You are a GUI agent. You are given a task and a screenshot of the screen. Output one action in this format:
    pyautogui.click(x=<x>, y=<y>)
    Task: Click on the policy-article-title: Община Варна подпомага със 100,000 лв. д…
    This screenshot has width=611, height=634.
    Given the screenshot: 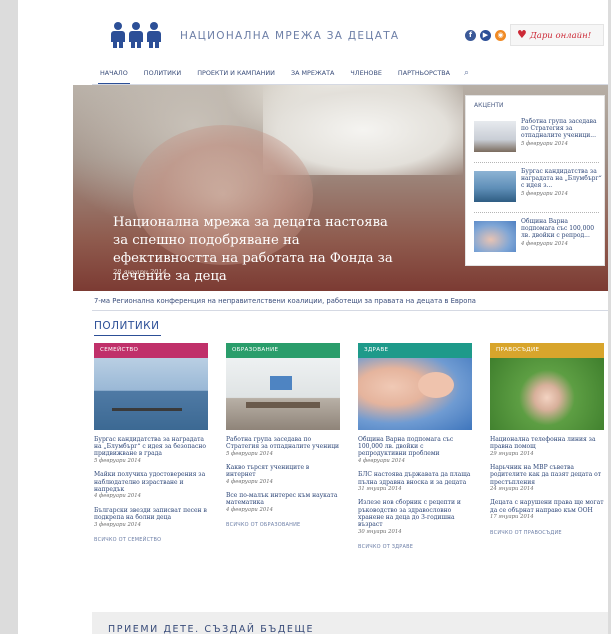 What is the action you would take?
    pyautogui.click(x=406, y=447)
    